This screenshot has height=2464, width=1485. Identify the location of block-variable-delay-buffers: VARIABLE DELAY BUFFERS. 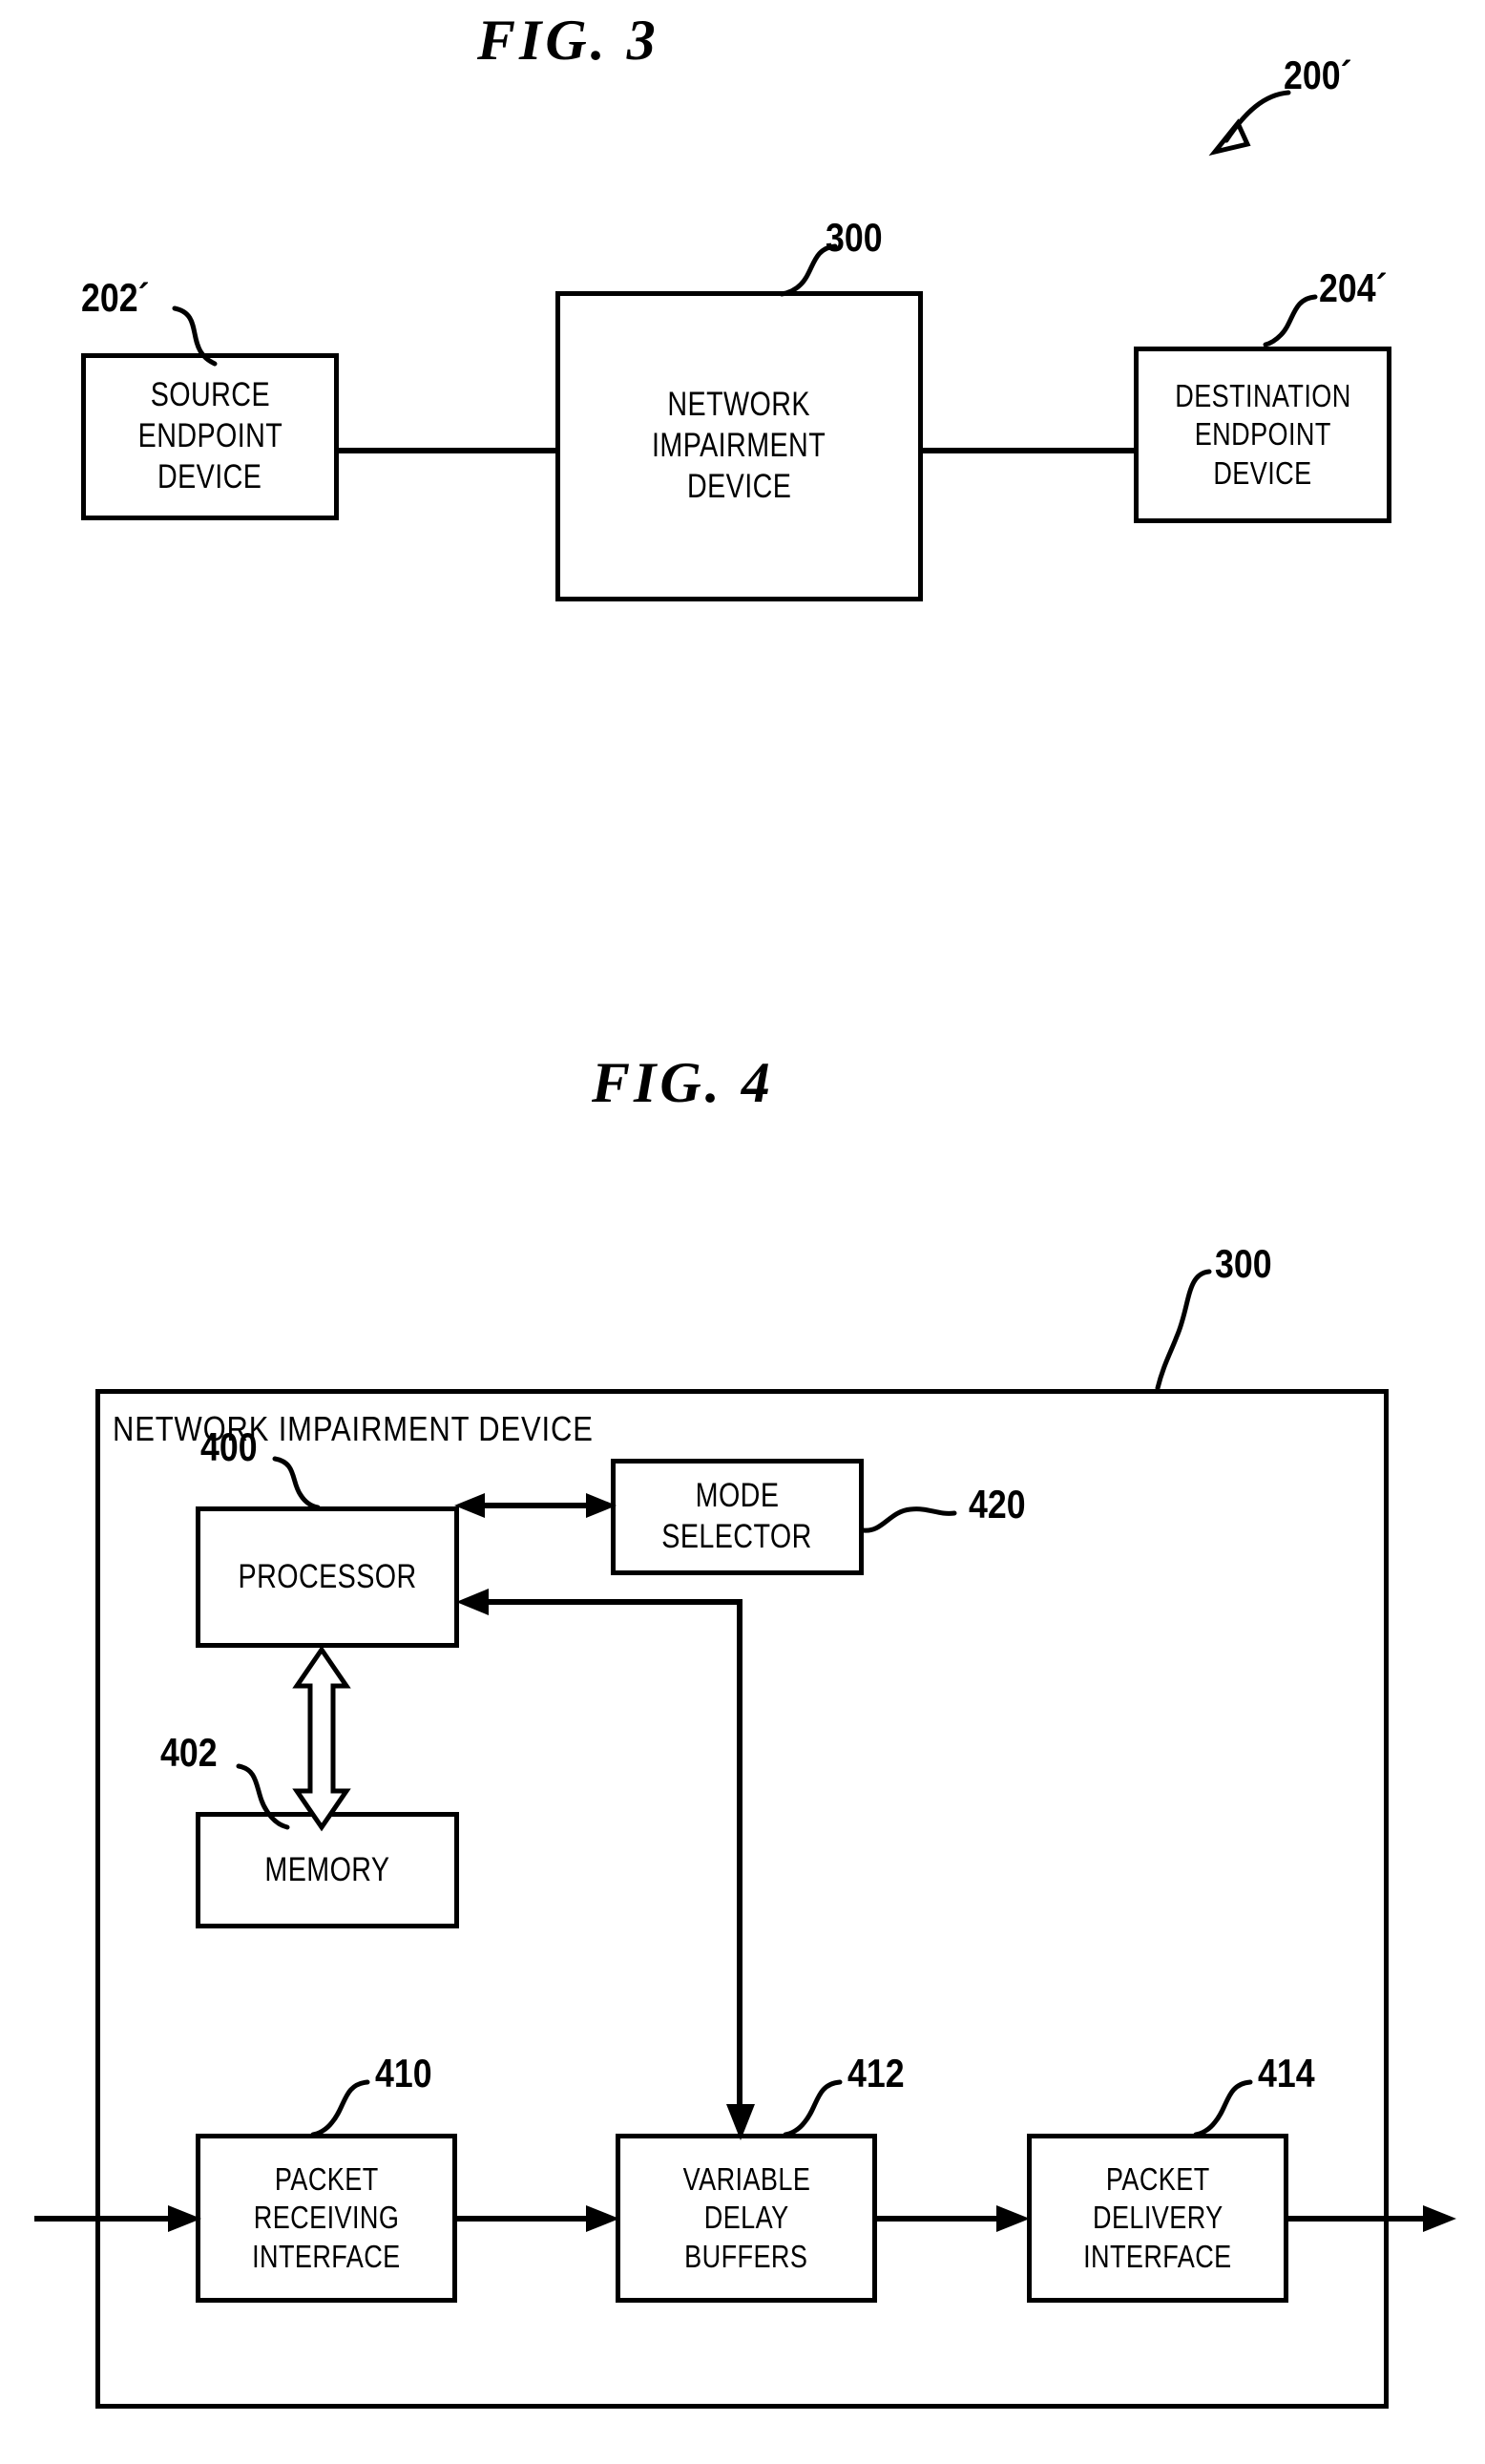
(746, 2218).